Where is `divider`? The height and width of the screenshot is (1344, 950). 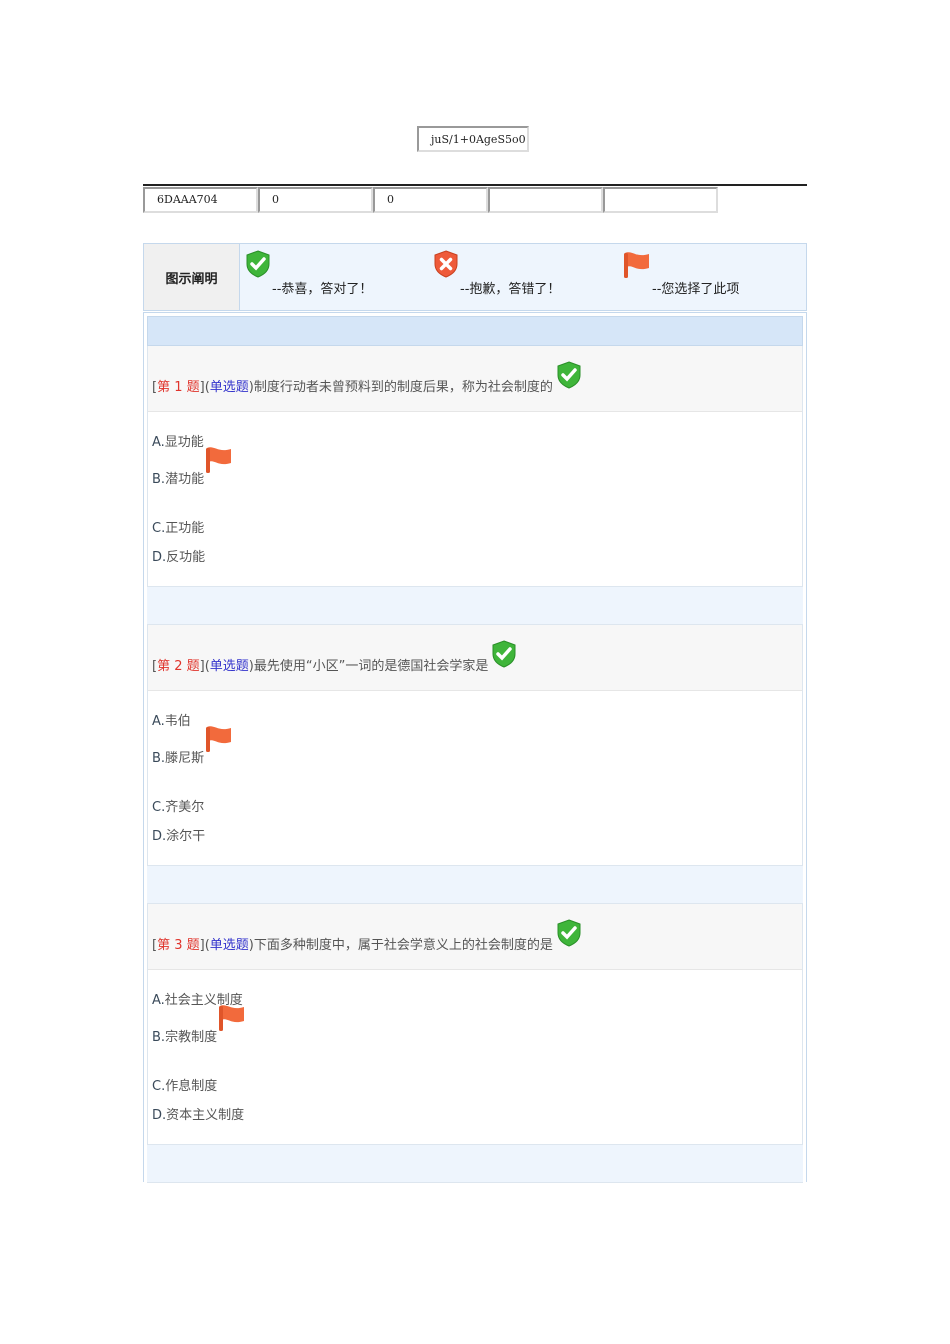
divider is located at coordinates (475, 185).